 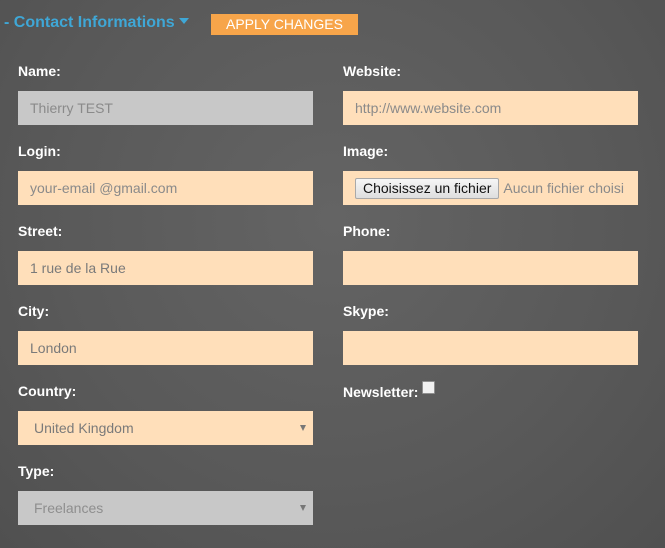 What do you see at coordinates (381, 392) in the screenshot?
I see `newsletter-label: Newsletter:` at bounding box center [381, 392].